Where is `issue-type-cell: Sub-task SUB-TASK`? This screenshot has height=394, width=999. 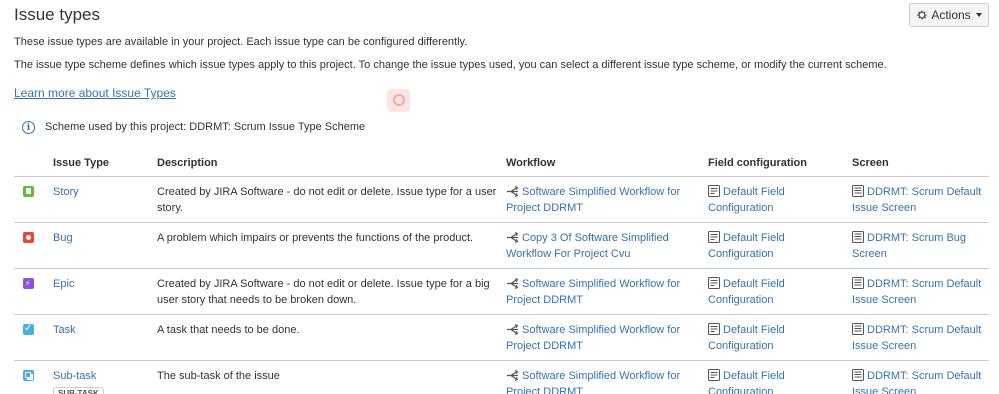
issue-type-cell: Sub-task SUB-TASK is located at coordinates (105, 377).